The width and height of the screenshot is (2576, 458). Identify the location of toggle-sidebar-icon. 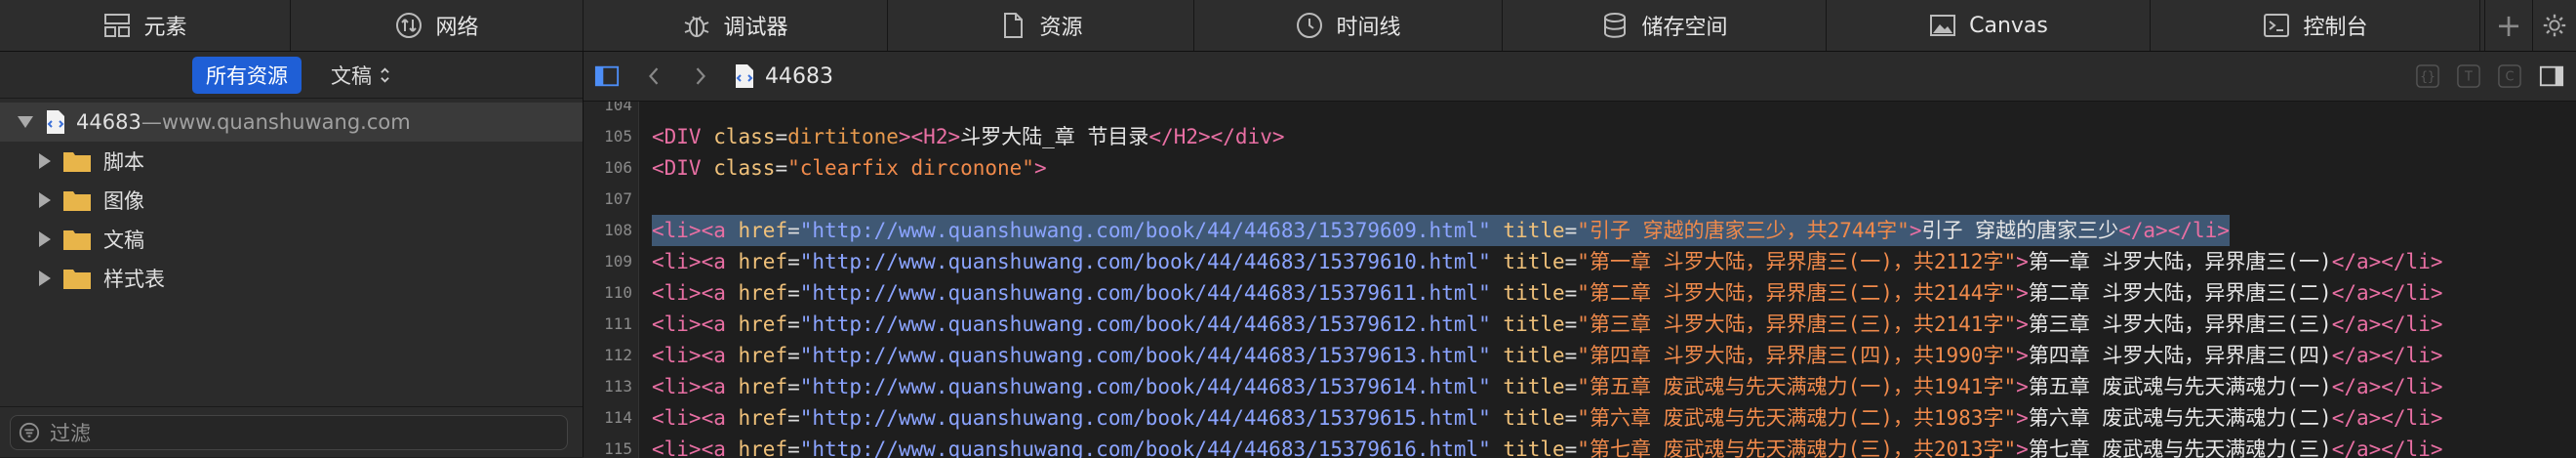
(607, 76).